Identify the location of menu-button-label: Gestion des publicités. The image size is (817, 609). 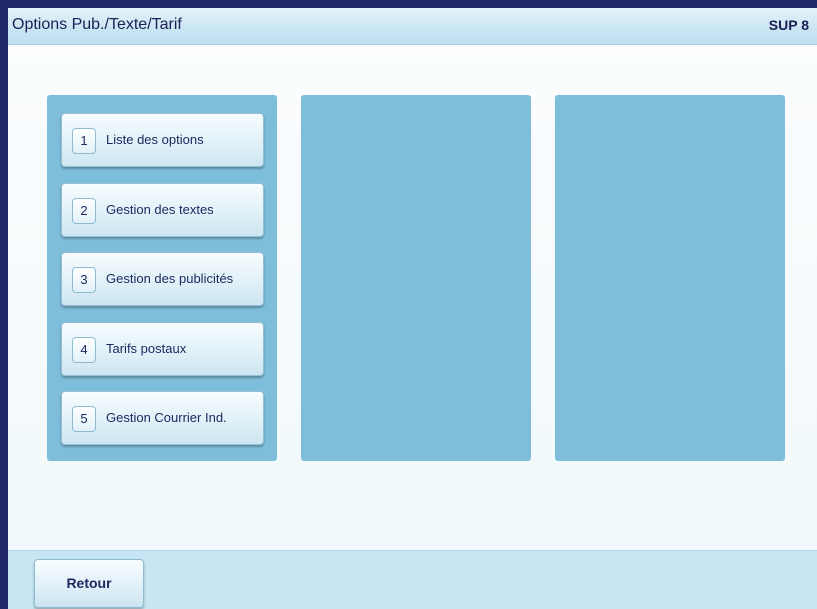
(170, 278).